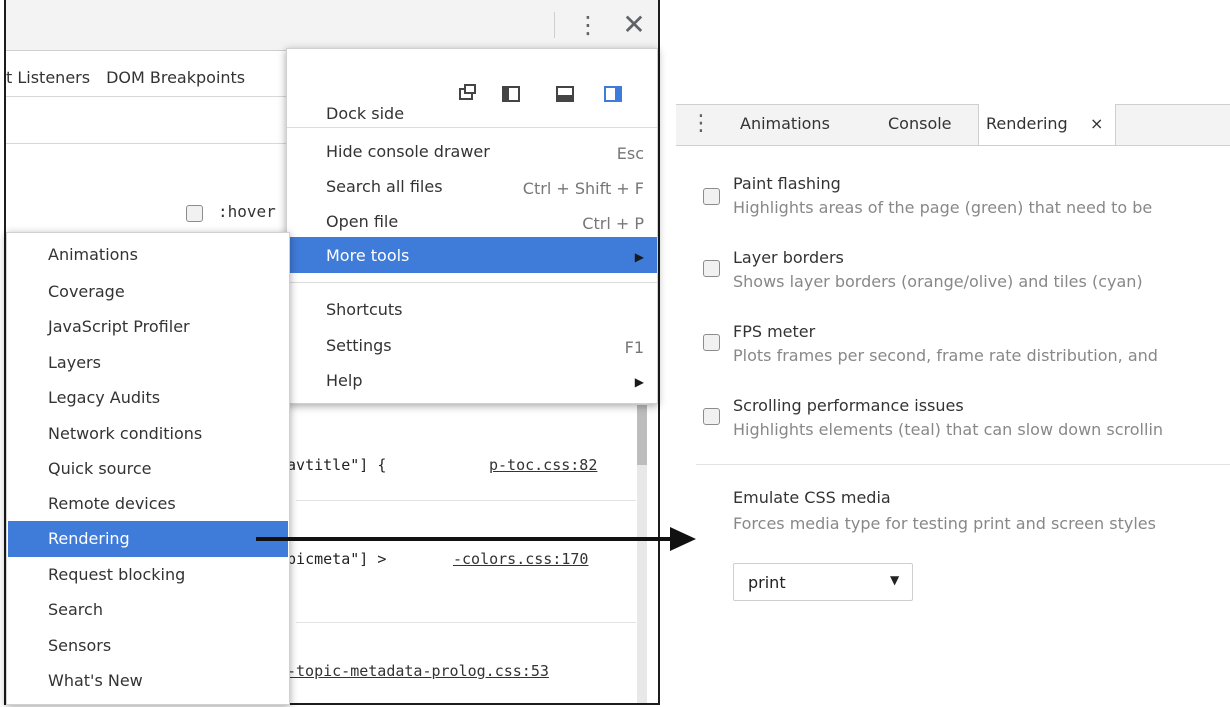 The image size is (1230, 707). Describe the element at coordinates (711, 342) in the screenshot. I see `fps-meter-checkbox` at that location.